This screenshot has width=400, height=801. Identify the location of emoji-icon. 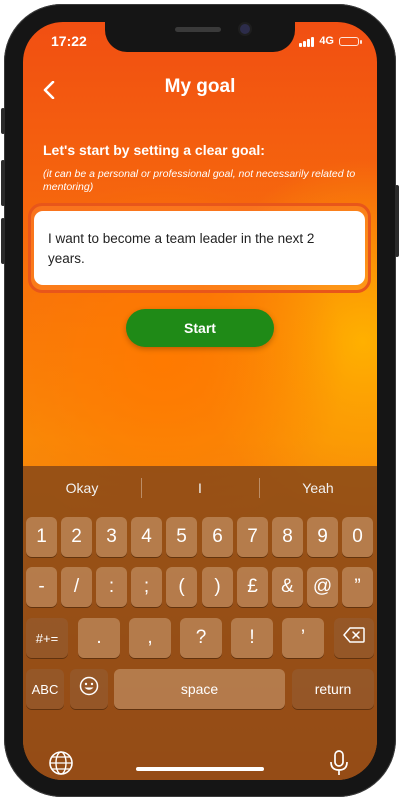
(89, 689).